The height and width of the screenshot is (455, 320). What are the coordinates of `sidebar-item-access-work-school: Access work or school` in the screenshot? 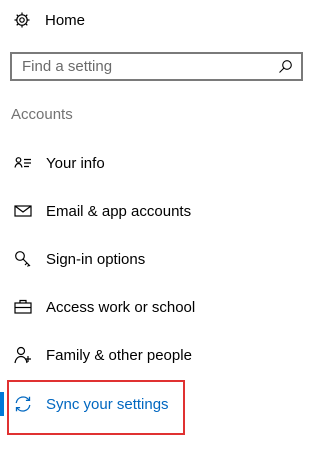 It's located at (155, 307).